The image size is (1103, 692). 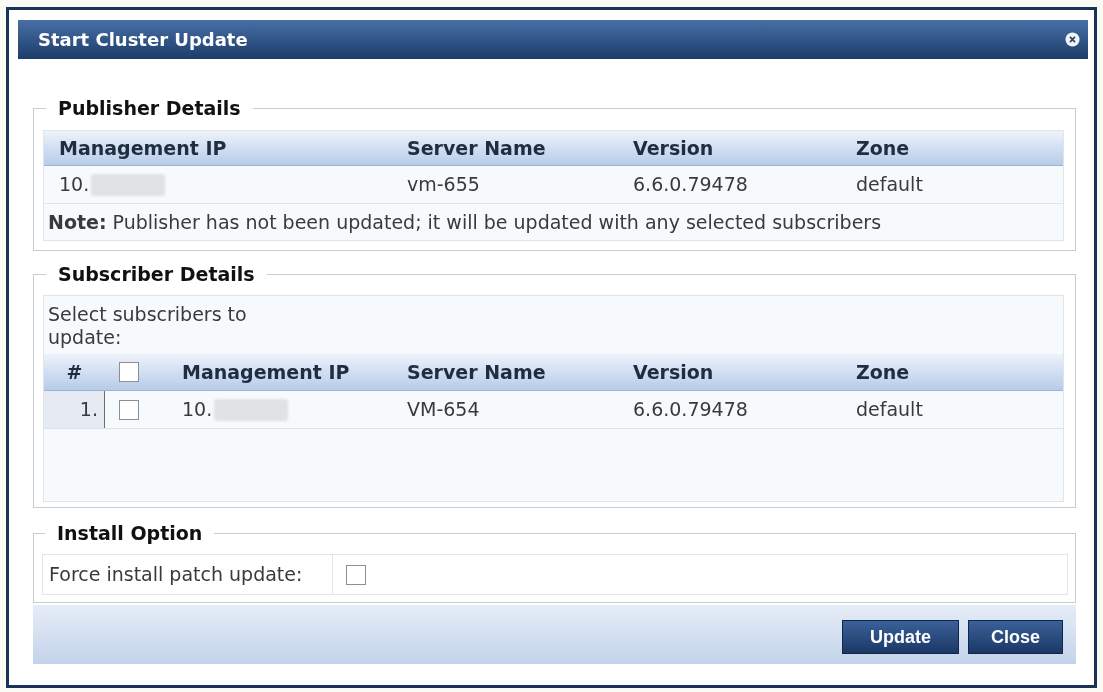 What do you see at coordinates (130, 533) in the screenshot?
I see `section-heading: Install Option` at bounding box center [130, 533].